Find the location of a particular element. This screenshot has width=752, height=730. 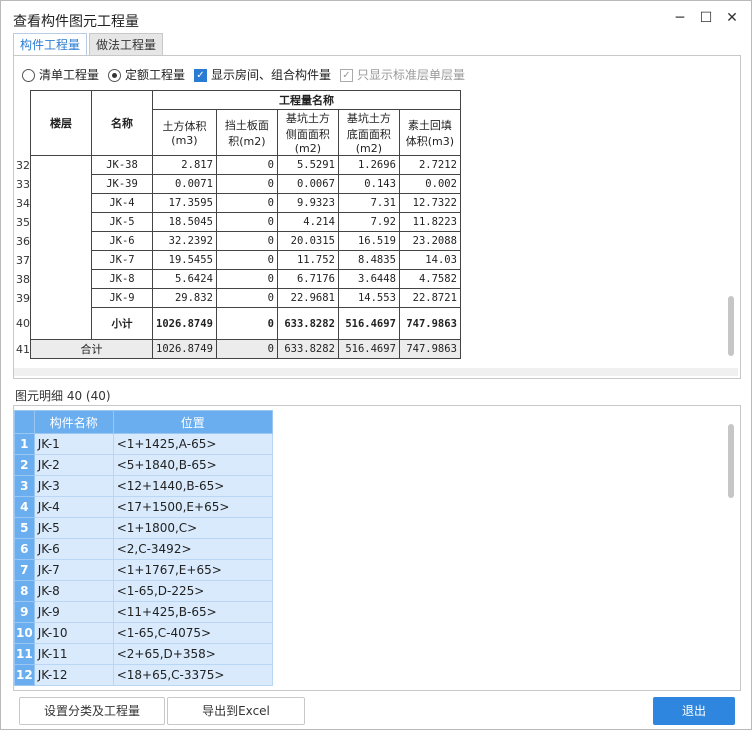

value-cell: 0.0071 is located at coordinates (184, 184).